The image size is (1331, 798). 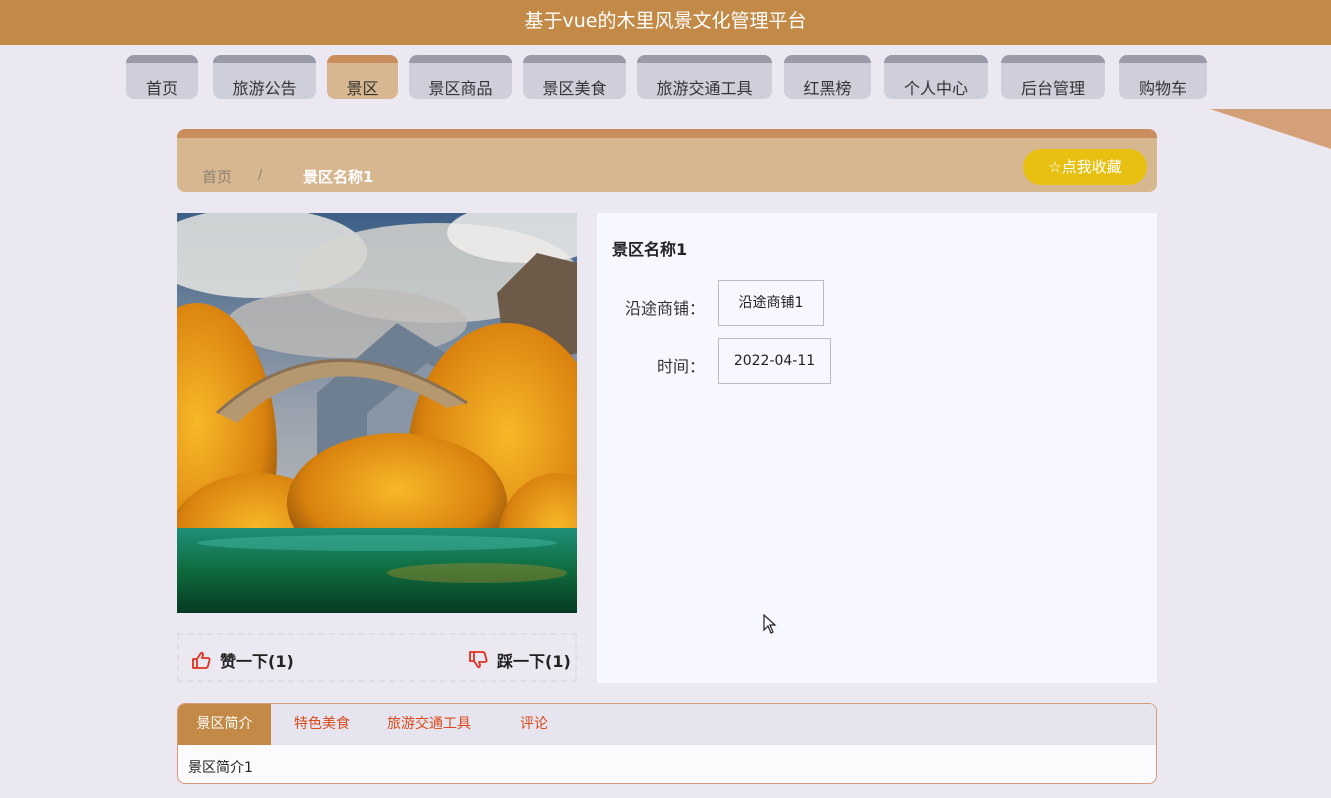 I want to click on nav-item-transport: 旅游交通工具, so click(x=704, y=77).